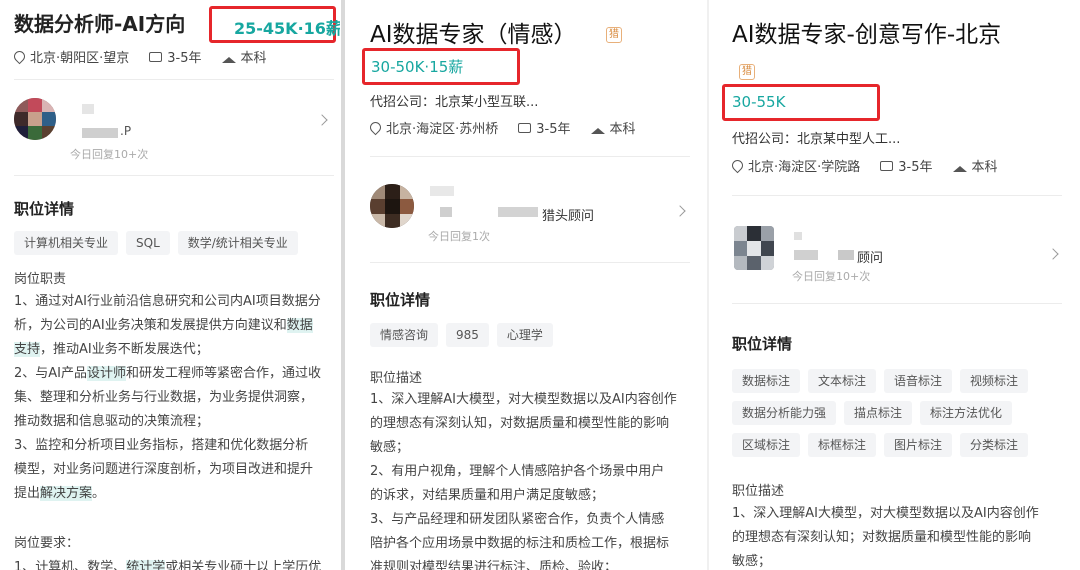  What do you see at coordinates (459, 236) in the screenshot?
I see `reply-rate: 今日回复1次` at bounding box center [459, 236].